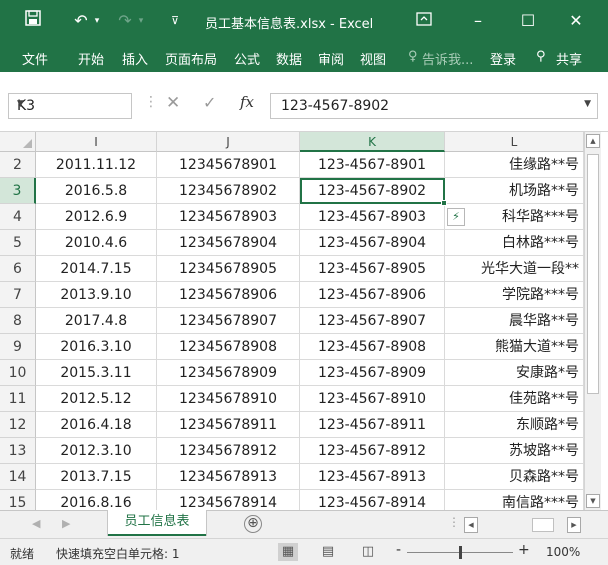  What do you see at coordinates (96, 243) in the screenshot?
I see `cell-i: 2010.4.6` at bounding box center [96, 243].